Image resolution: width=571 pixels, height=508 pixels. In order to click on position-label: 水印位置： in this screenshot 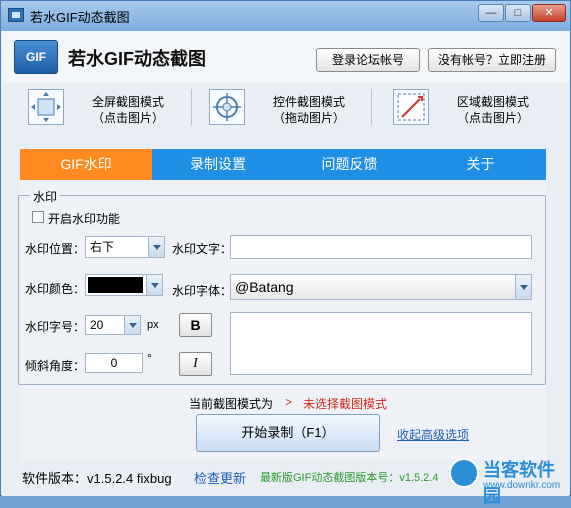, I will do `click(55, 249)`.